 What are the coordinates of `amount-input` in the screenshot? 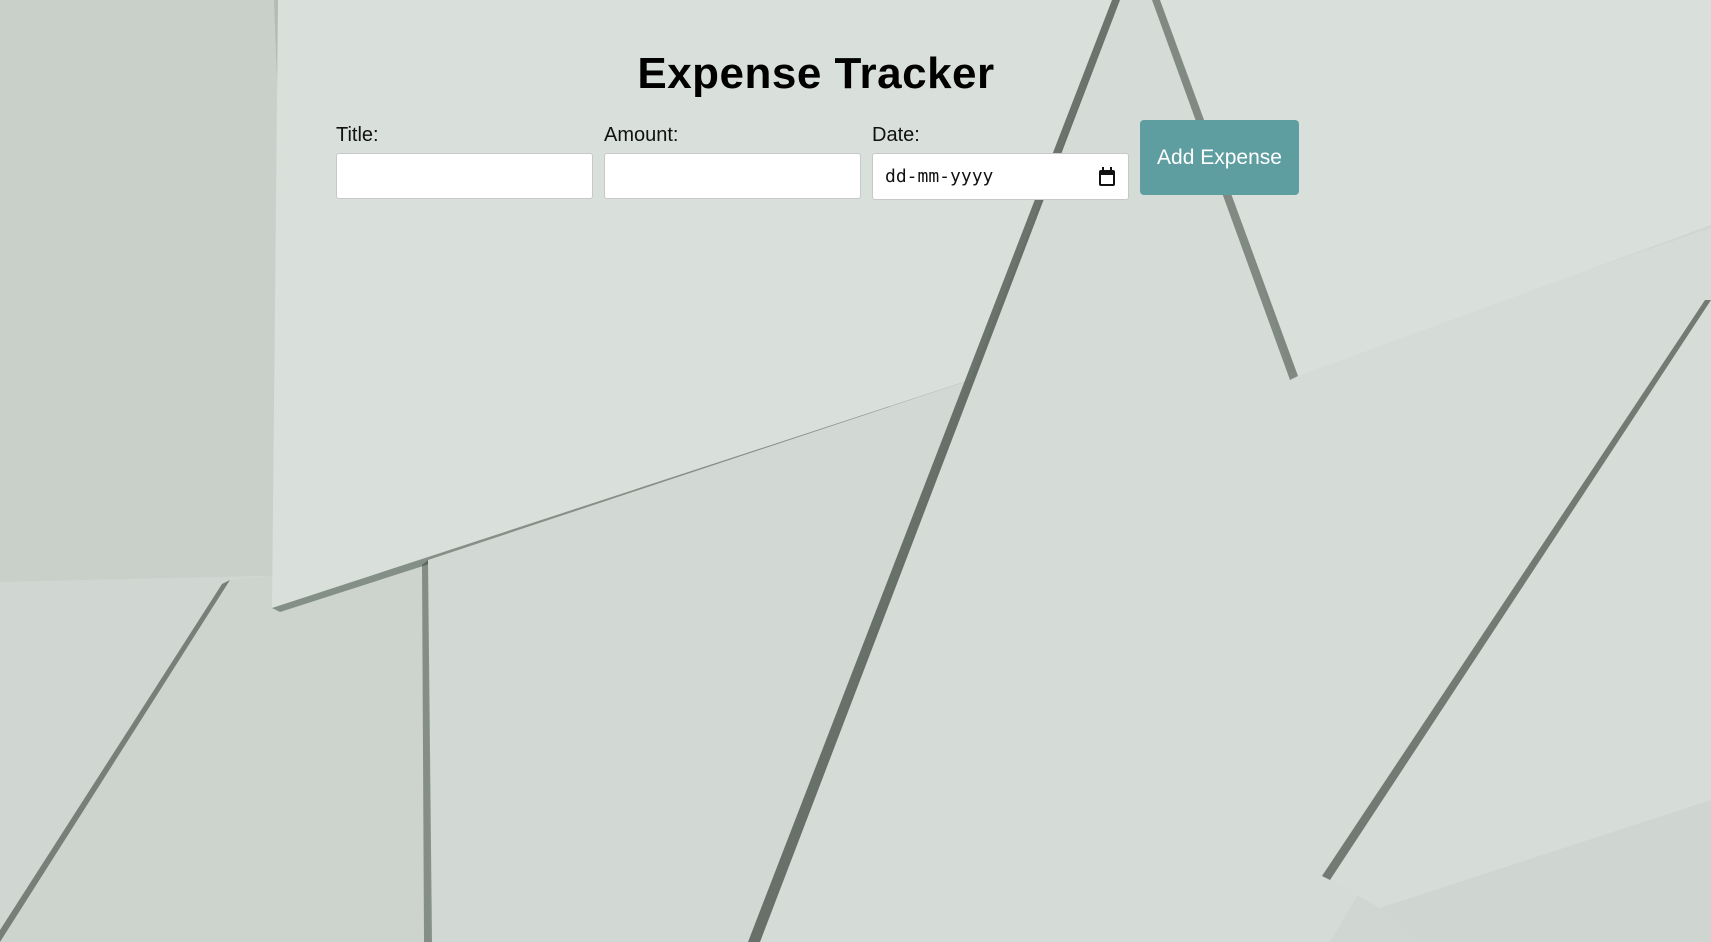 It's located at (732, 176).